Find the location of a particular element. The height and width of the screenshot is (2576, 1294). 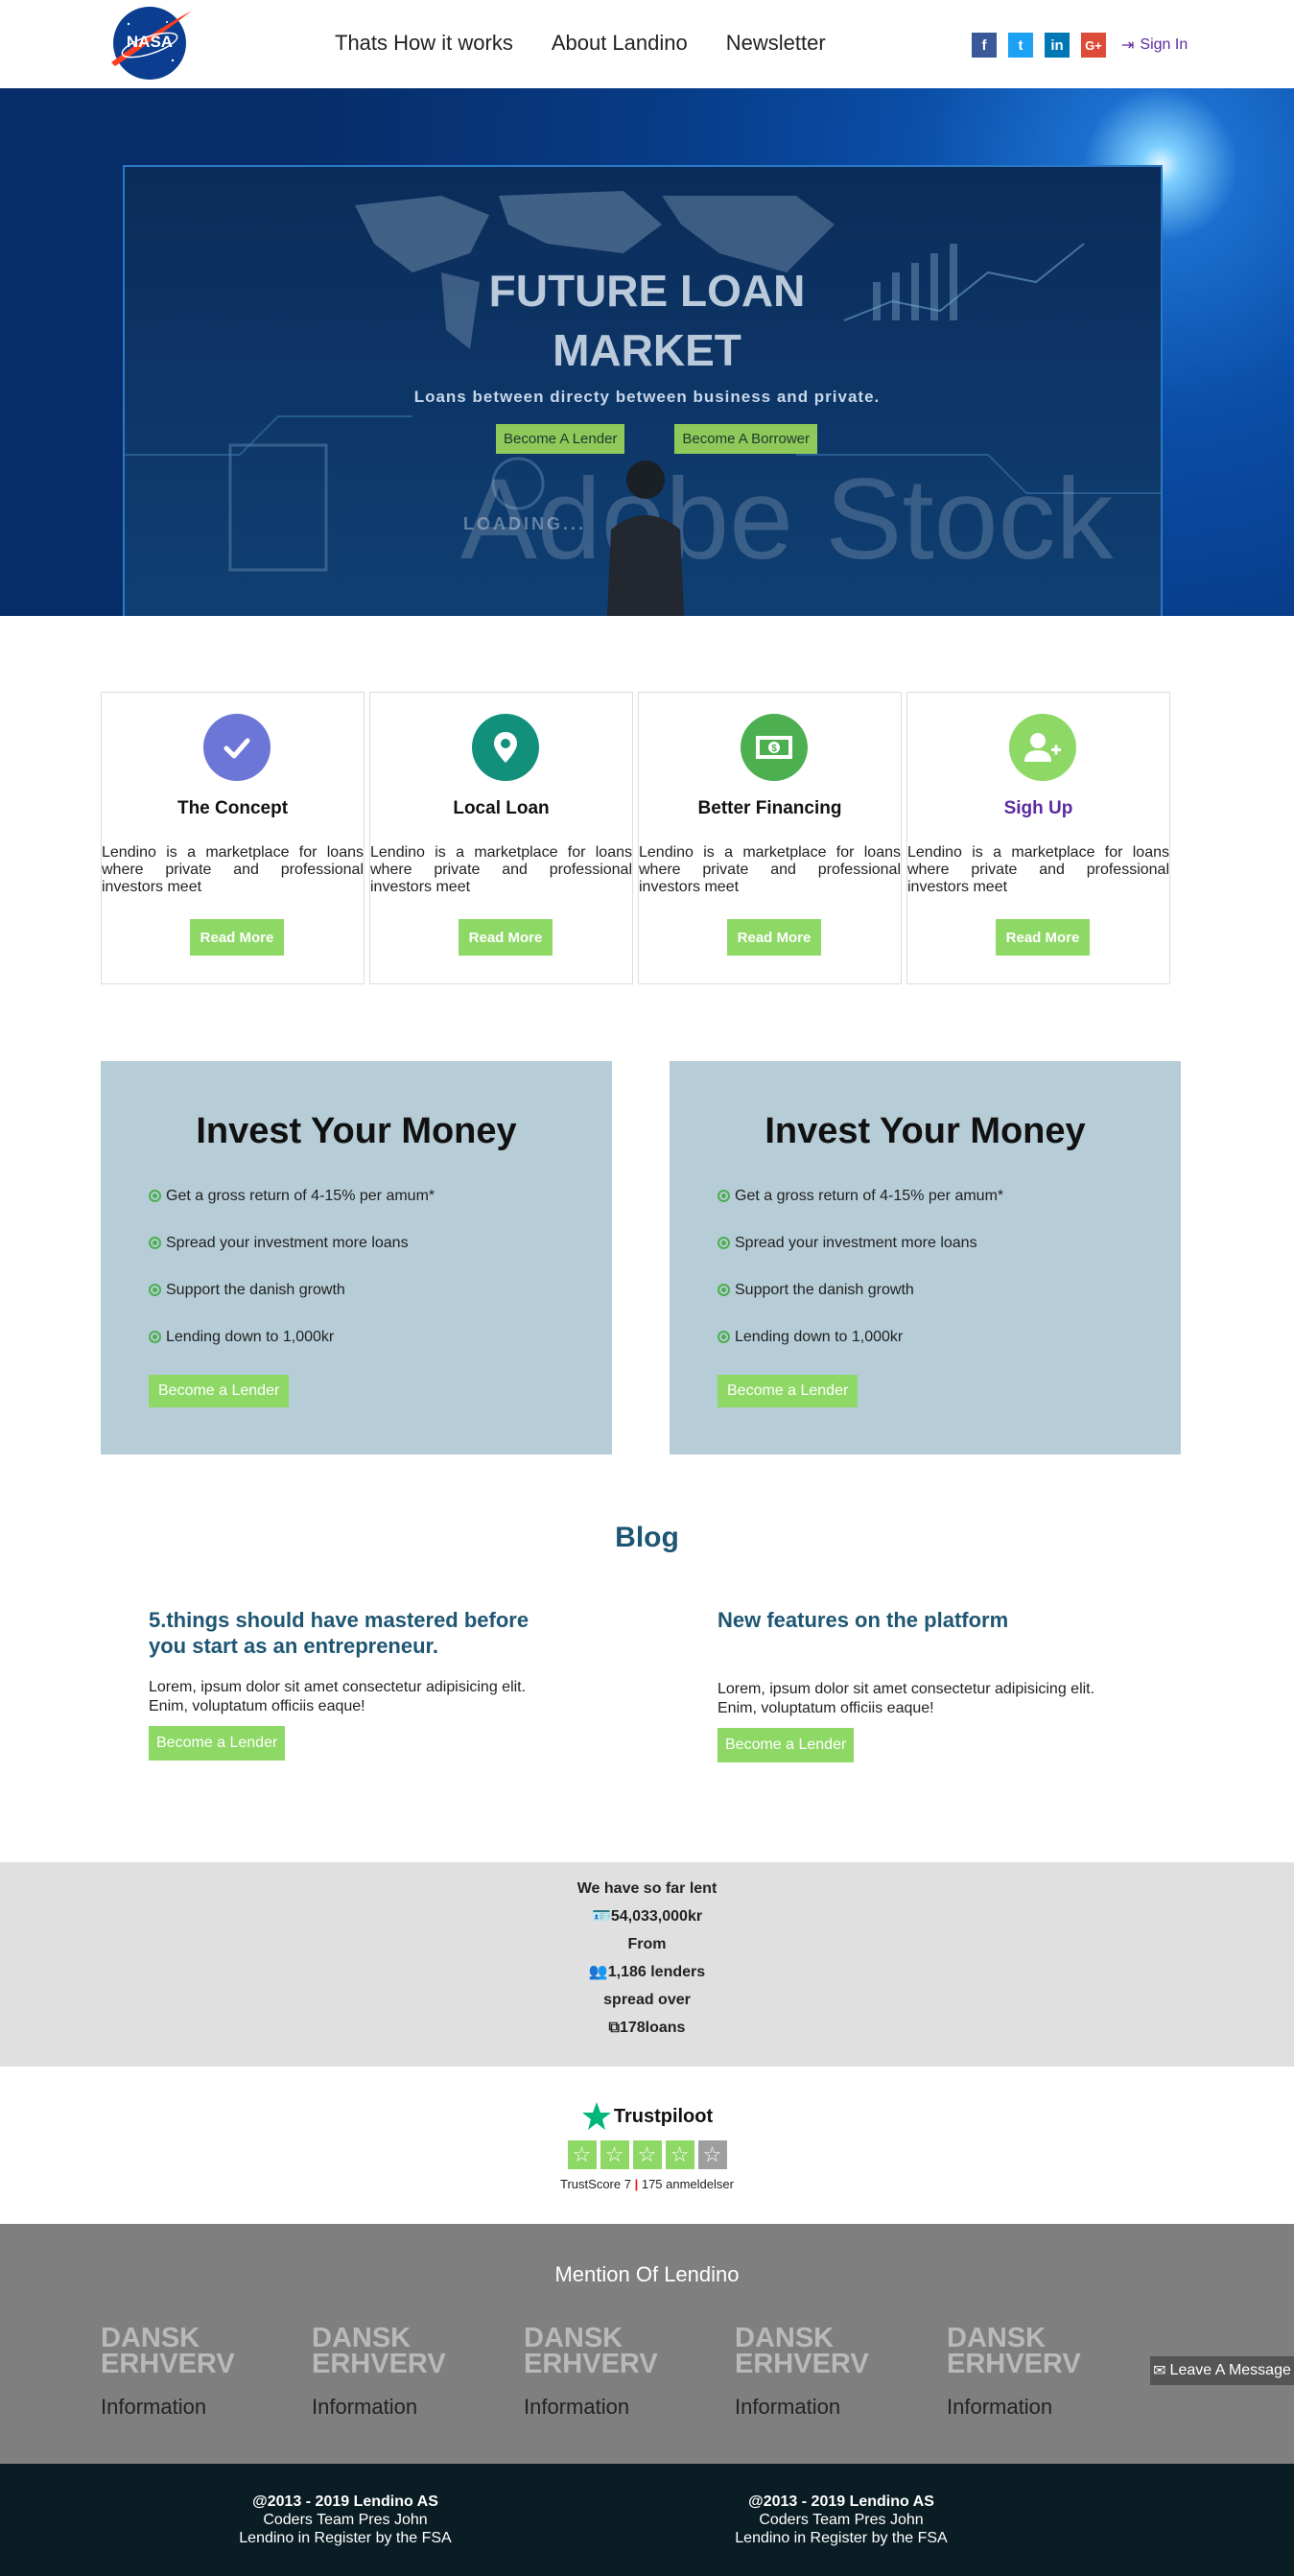

businessman-figure is located at coordinates (645, 538).